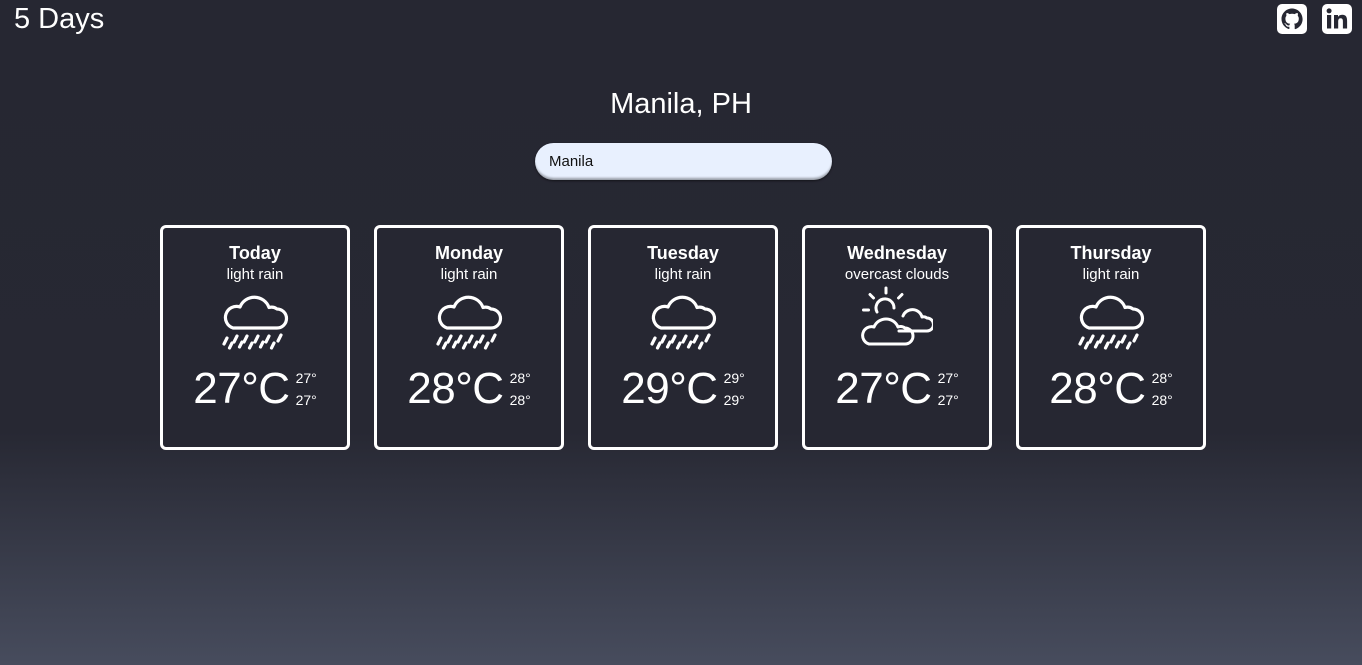 The width and height of the screenshot is (1362, 665). I want to click on forecast-description: overcast clouds, so click(897, 274).